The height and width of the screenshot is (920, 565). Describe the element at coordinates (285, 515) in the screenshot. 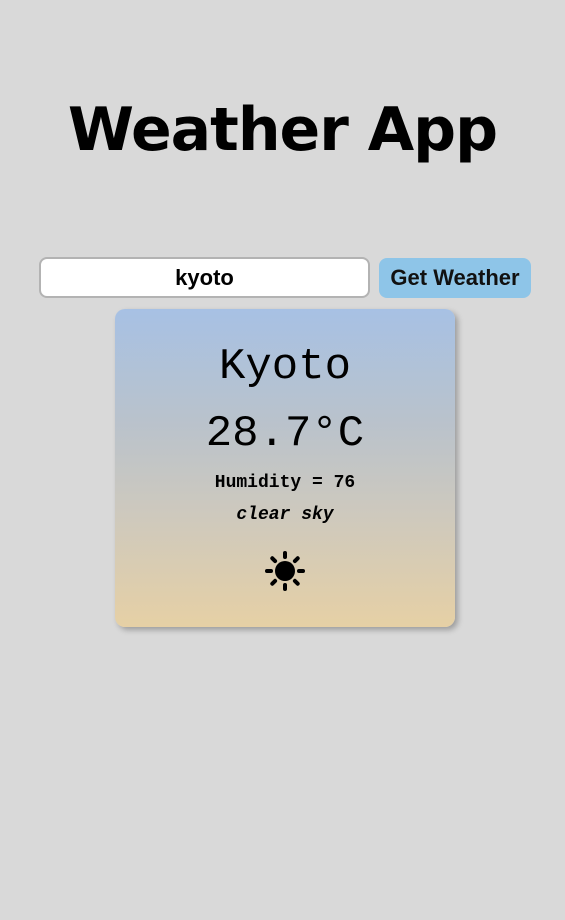

I see `weather-description: clear sky` at that location.